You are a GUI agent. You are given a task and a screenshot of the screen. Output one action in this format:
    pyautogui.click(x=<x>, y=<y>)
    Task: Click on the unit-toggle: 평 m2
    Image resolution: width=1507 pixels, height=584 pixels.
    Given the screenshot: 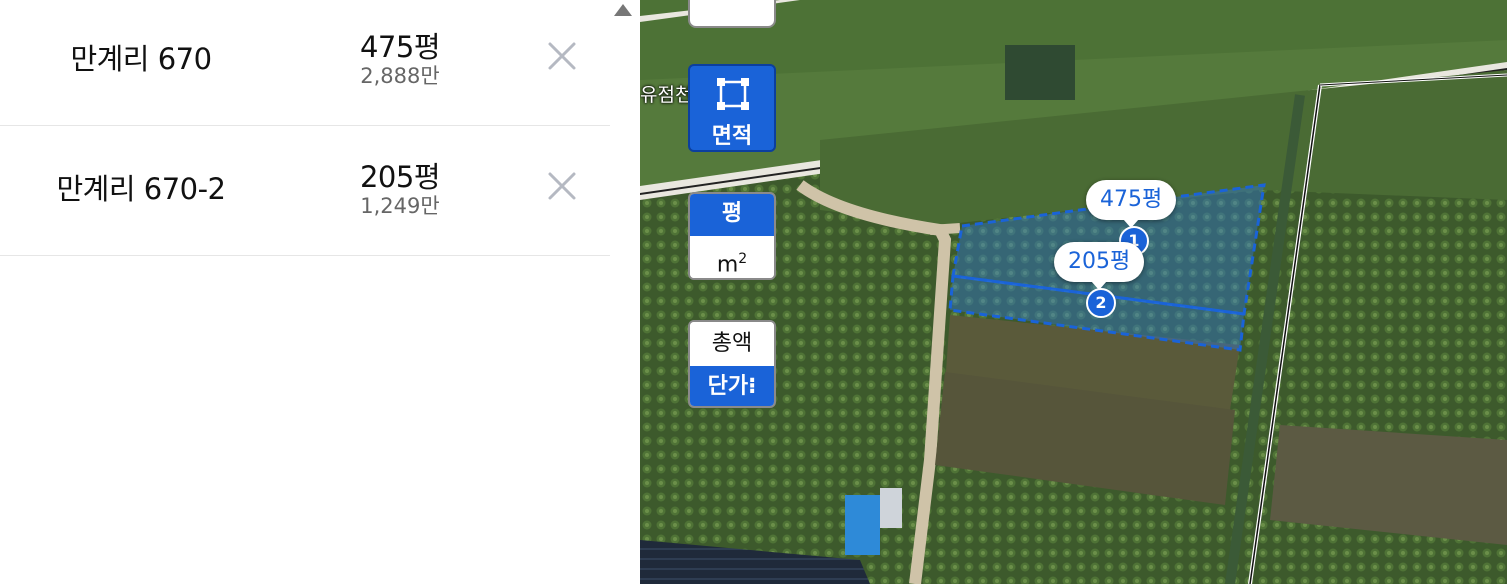 What is the action you would take?
    pyautogui.click(x=732, y=236)
    